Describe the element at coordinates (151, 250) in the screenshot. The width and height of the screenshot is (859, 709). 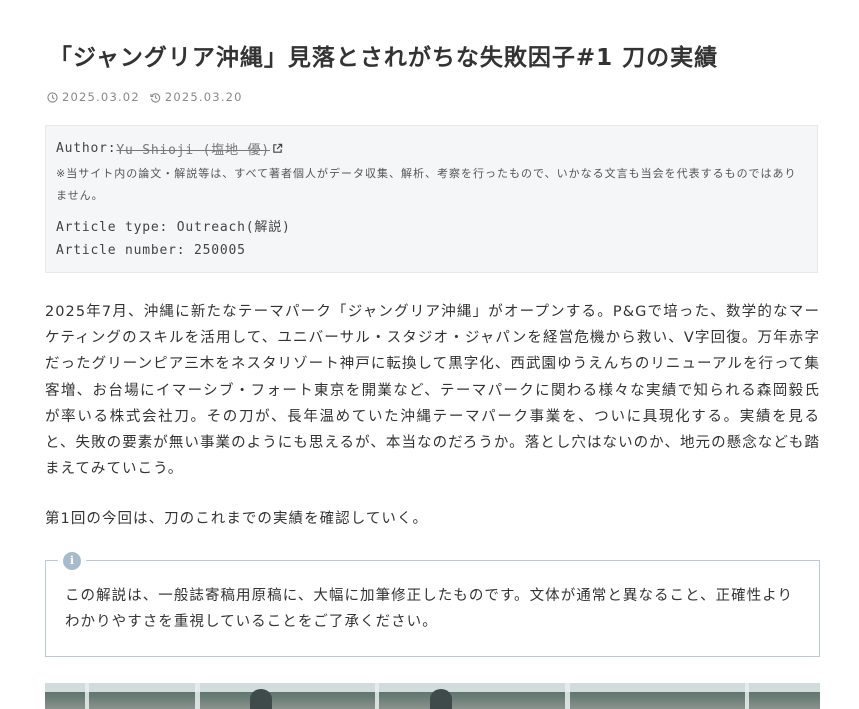
I see `article-number: Article number: 250005` at that location.